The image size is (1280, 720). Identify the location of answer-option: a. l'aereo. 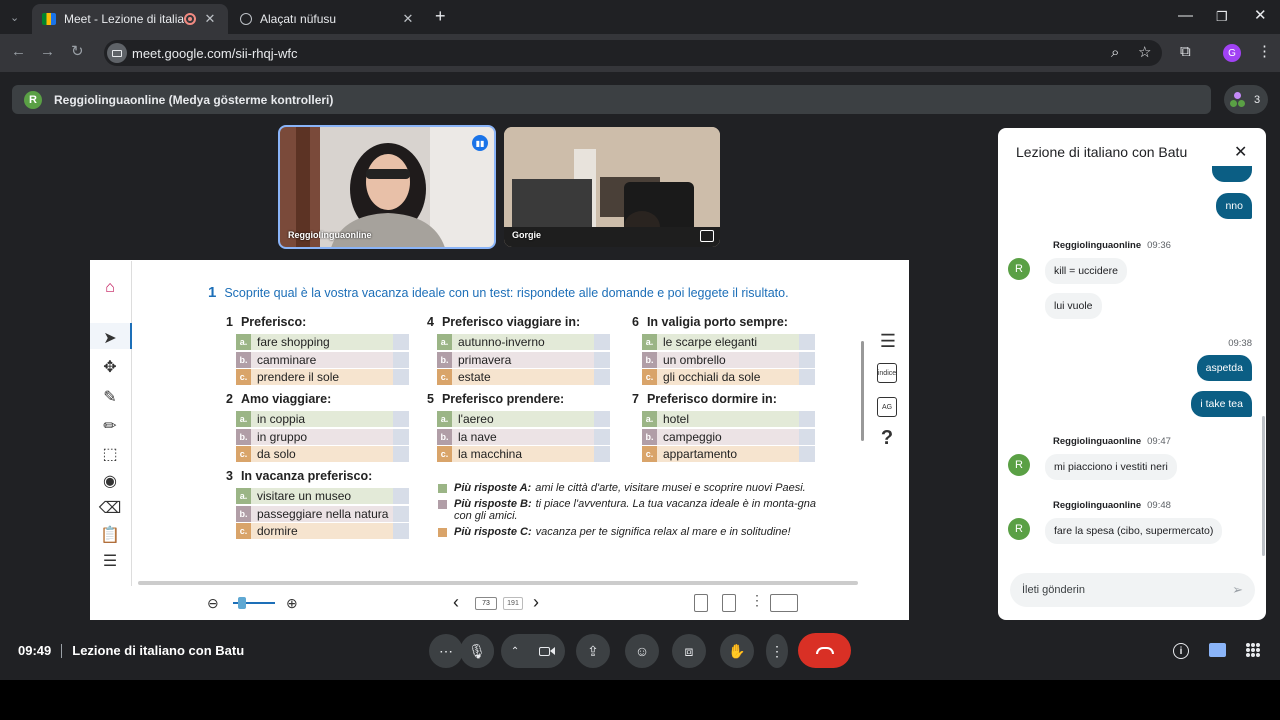
(523, 419).